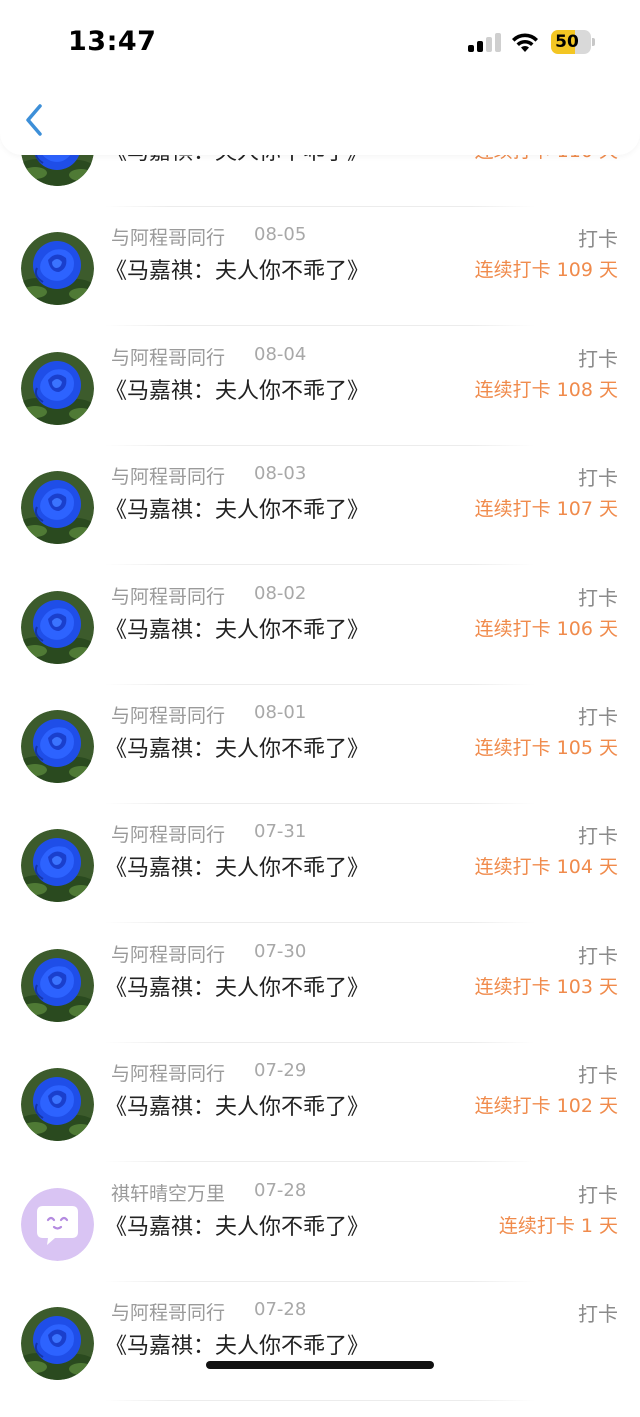 The image size is (640, 1417). What do you see at coordinates (280, 712) in the screenshot?
I see `checkin-date: 08-01` at bounding box center [280, 712].